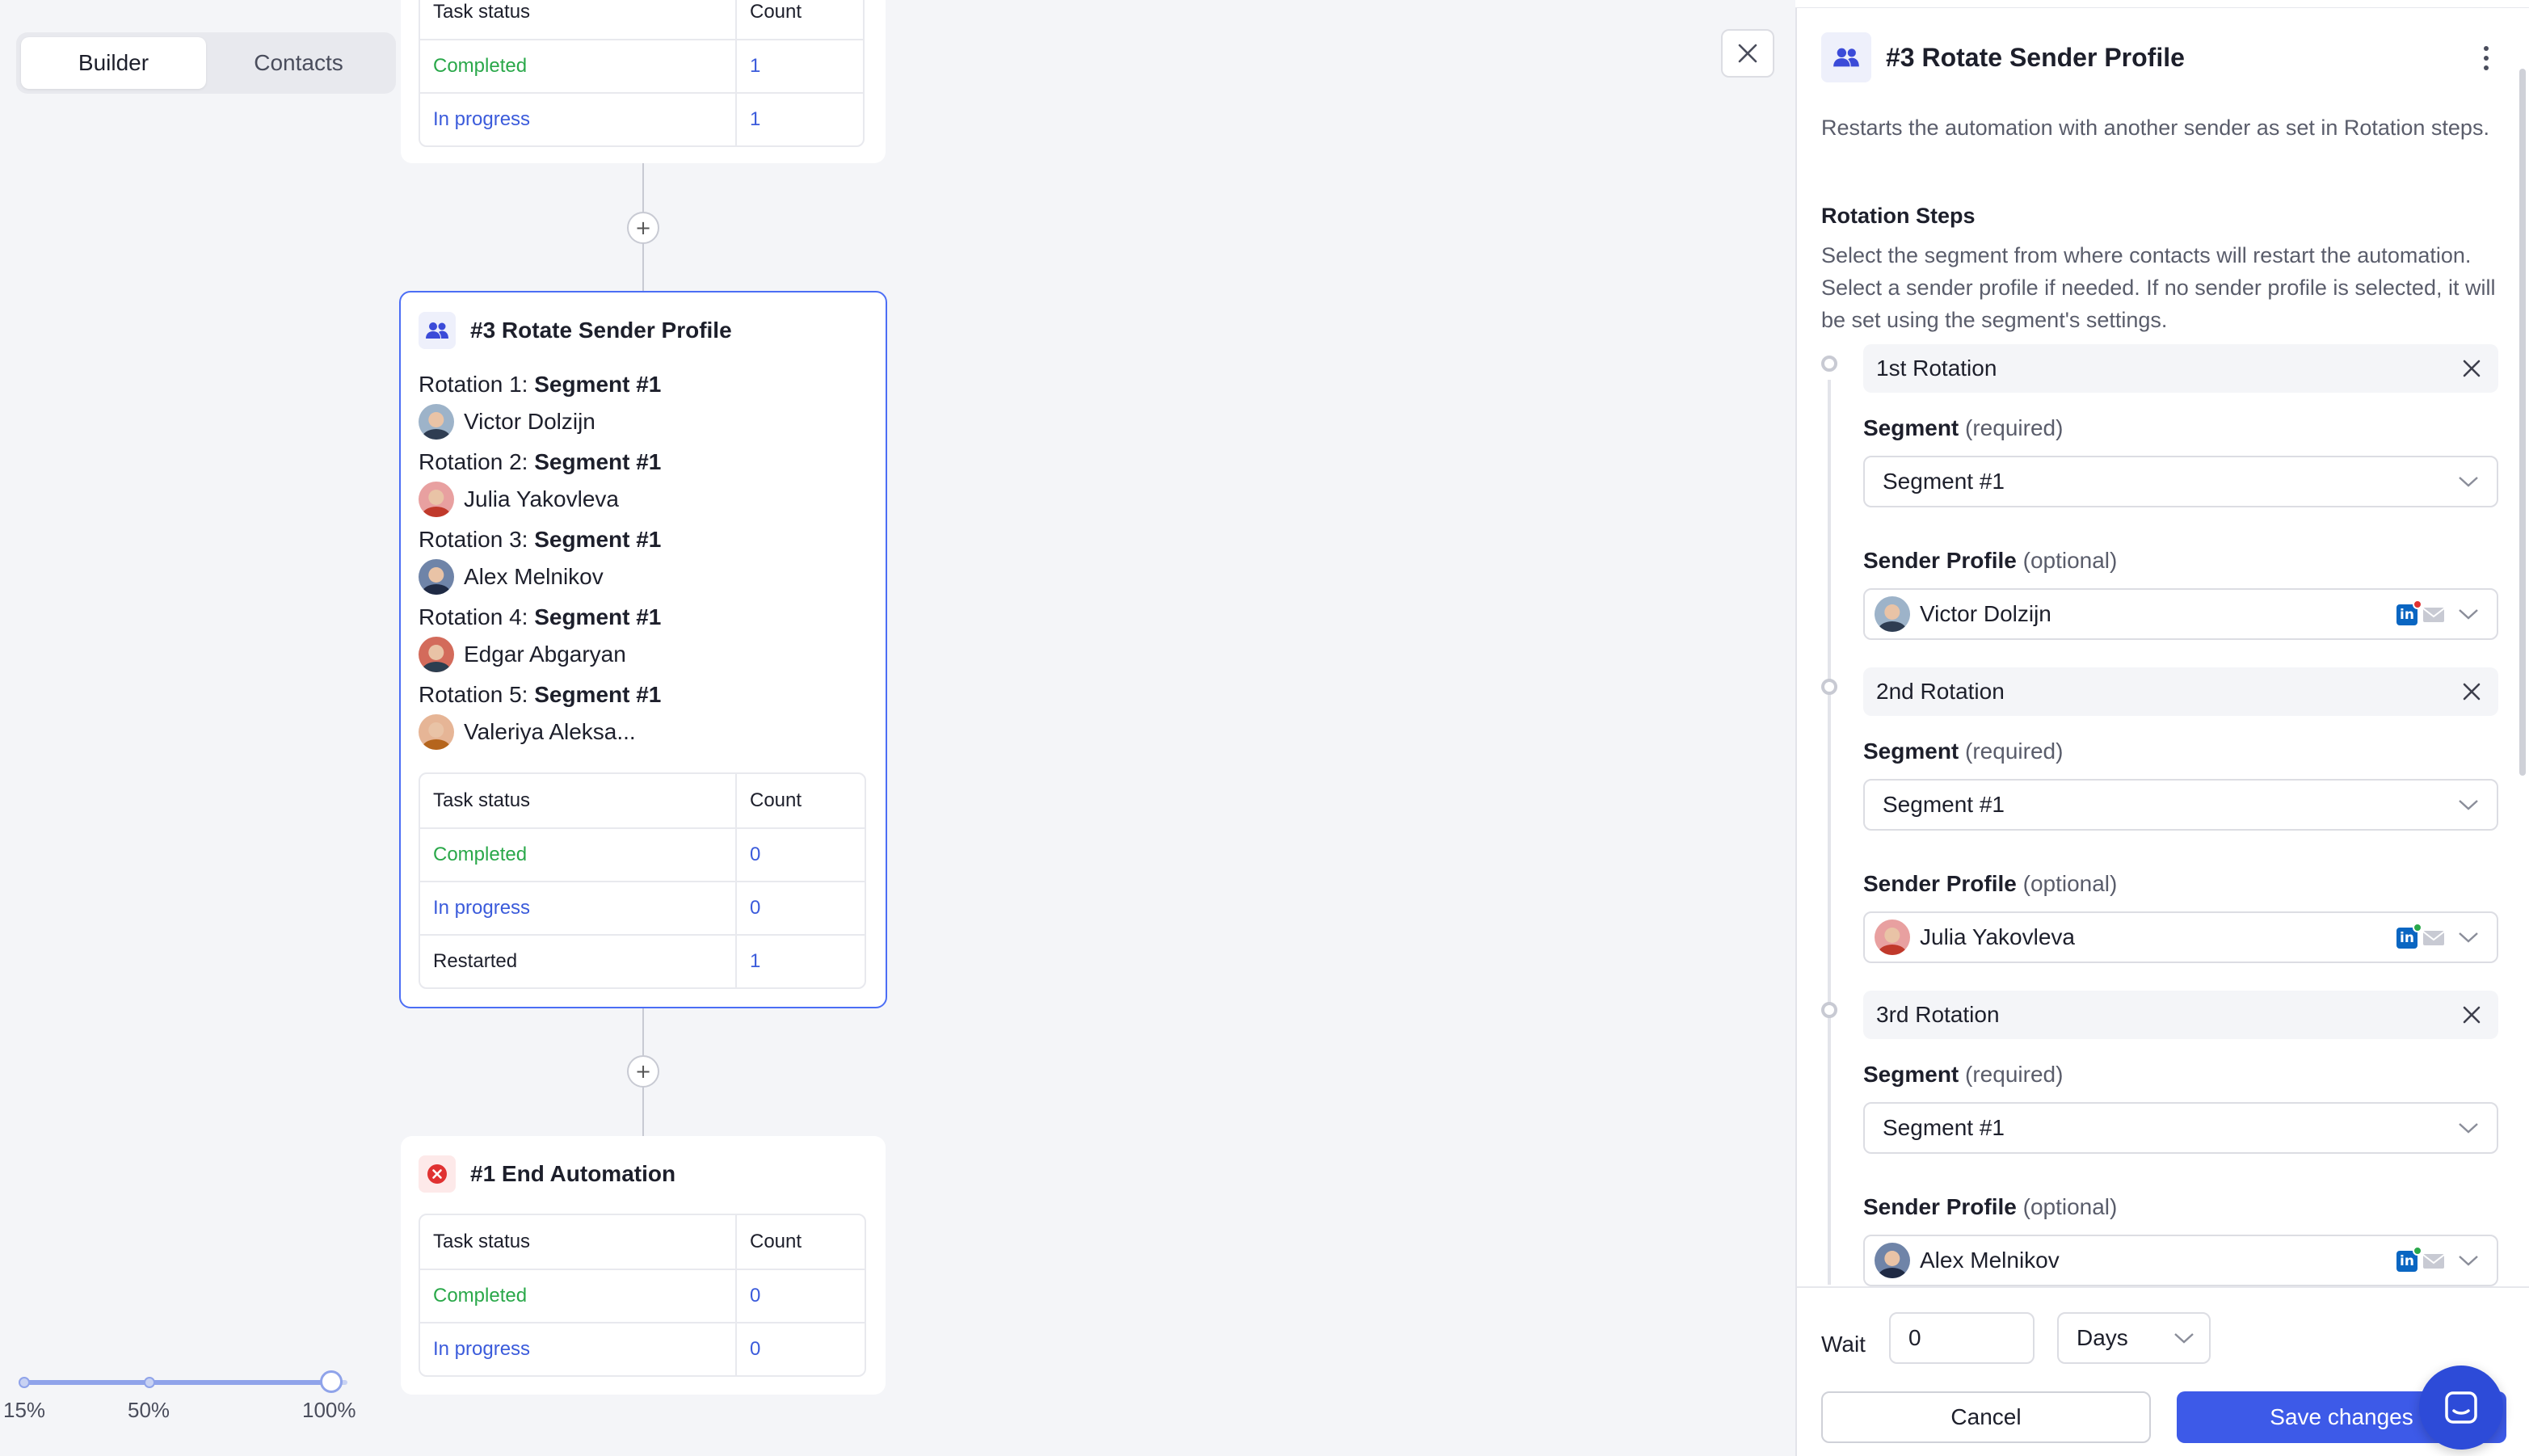 The width and height of the screenshot is (2529, 1456). I want to click on segment-label-hint: (required), so click(2014, 1074).